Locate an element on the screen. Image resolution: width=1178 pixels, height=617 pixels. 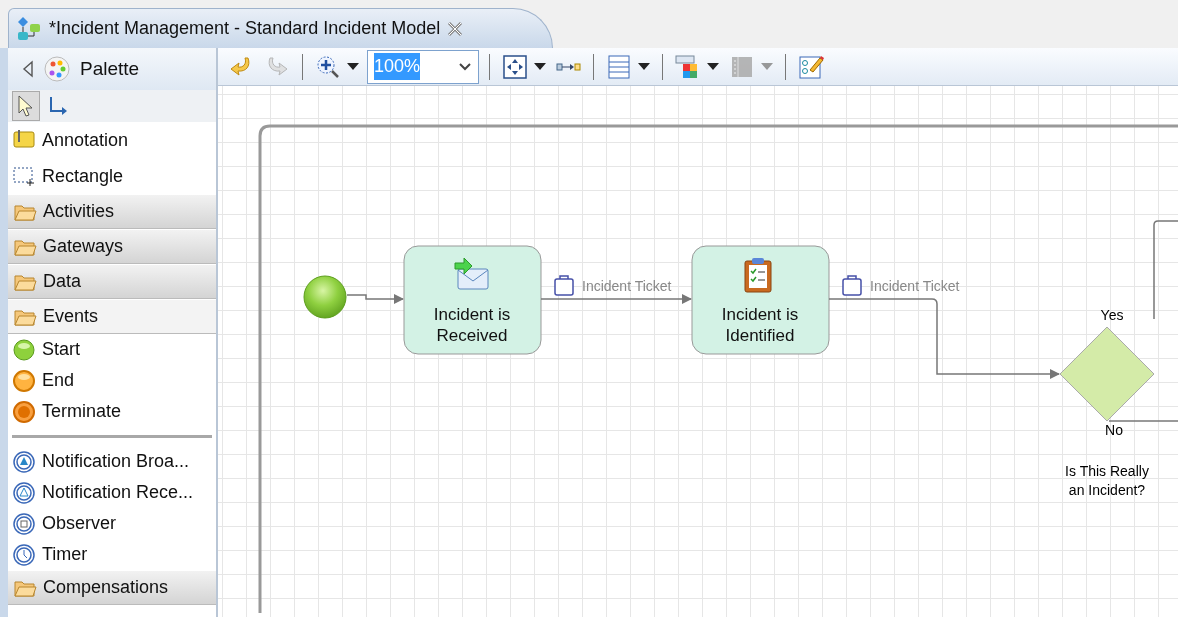
connector-arrow-icon is located at coordinates (58, 106).